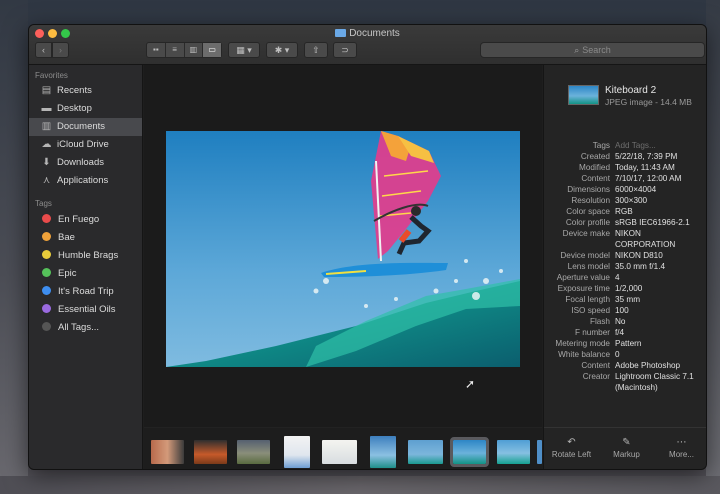 Image resolution: width=720 pixels, height=494 pixels. Describe the element at coordinates (626, 442) in the screenshot. I see `markup-icon: ✎` at that location.